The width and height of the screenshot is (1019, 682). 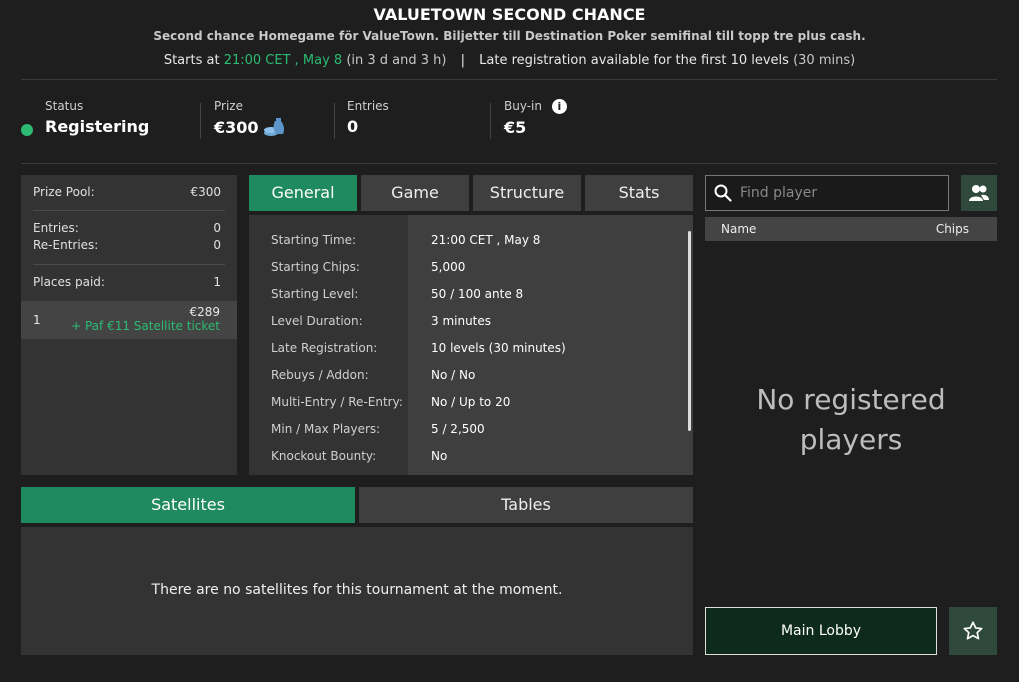 I want to click on star-icon, so click(x=973, y=631).